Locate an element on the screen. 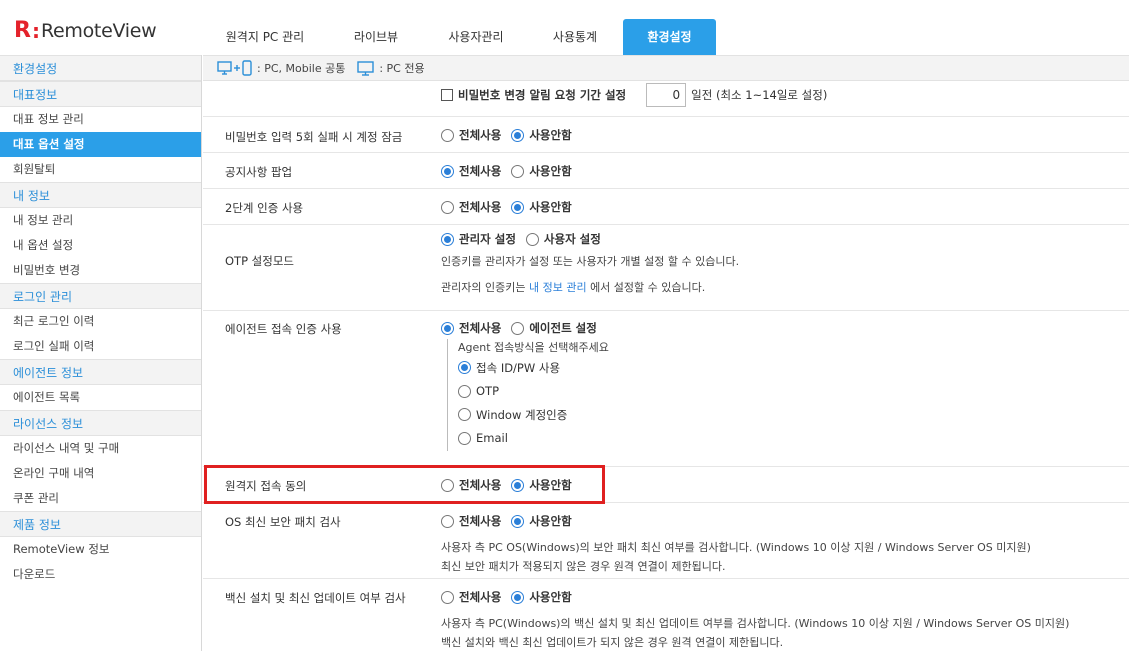 The image size is (1129, 651). agent-method-idpw-option: 접속 ID/PW 사용 is located at coordinates (533, 368).